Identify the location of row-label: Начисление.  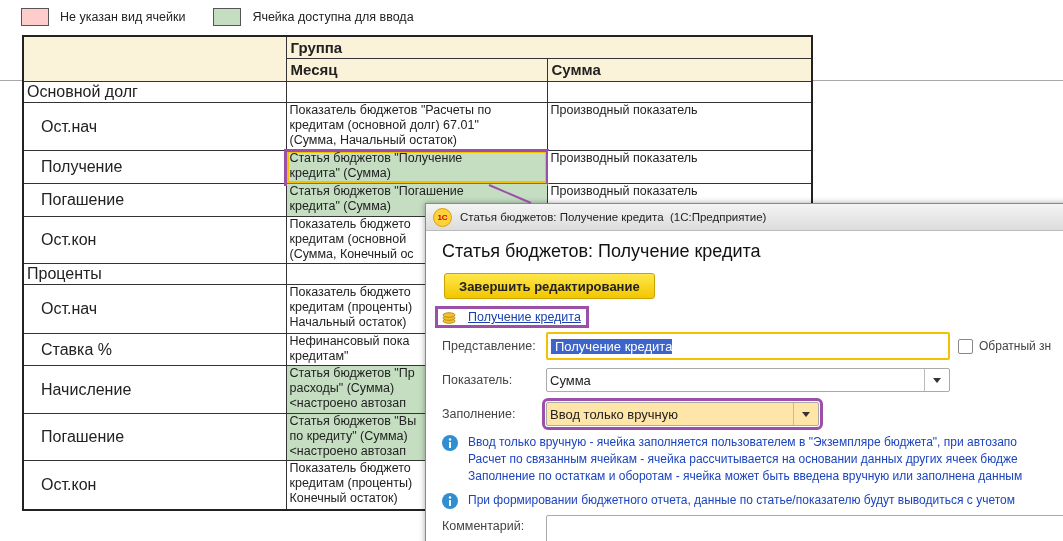
(154, 389).